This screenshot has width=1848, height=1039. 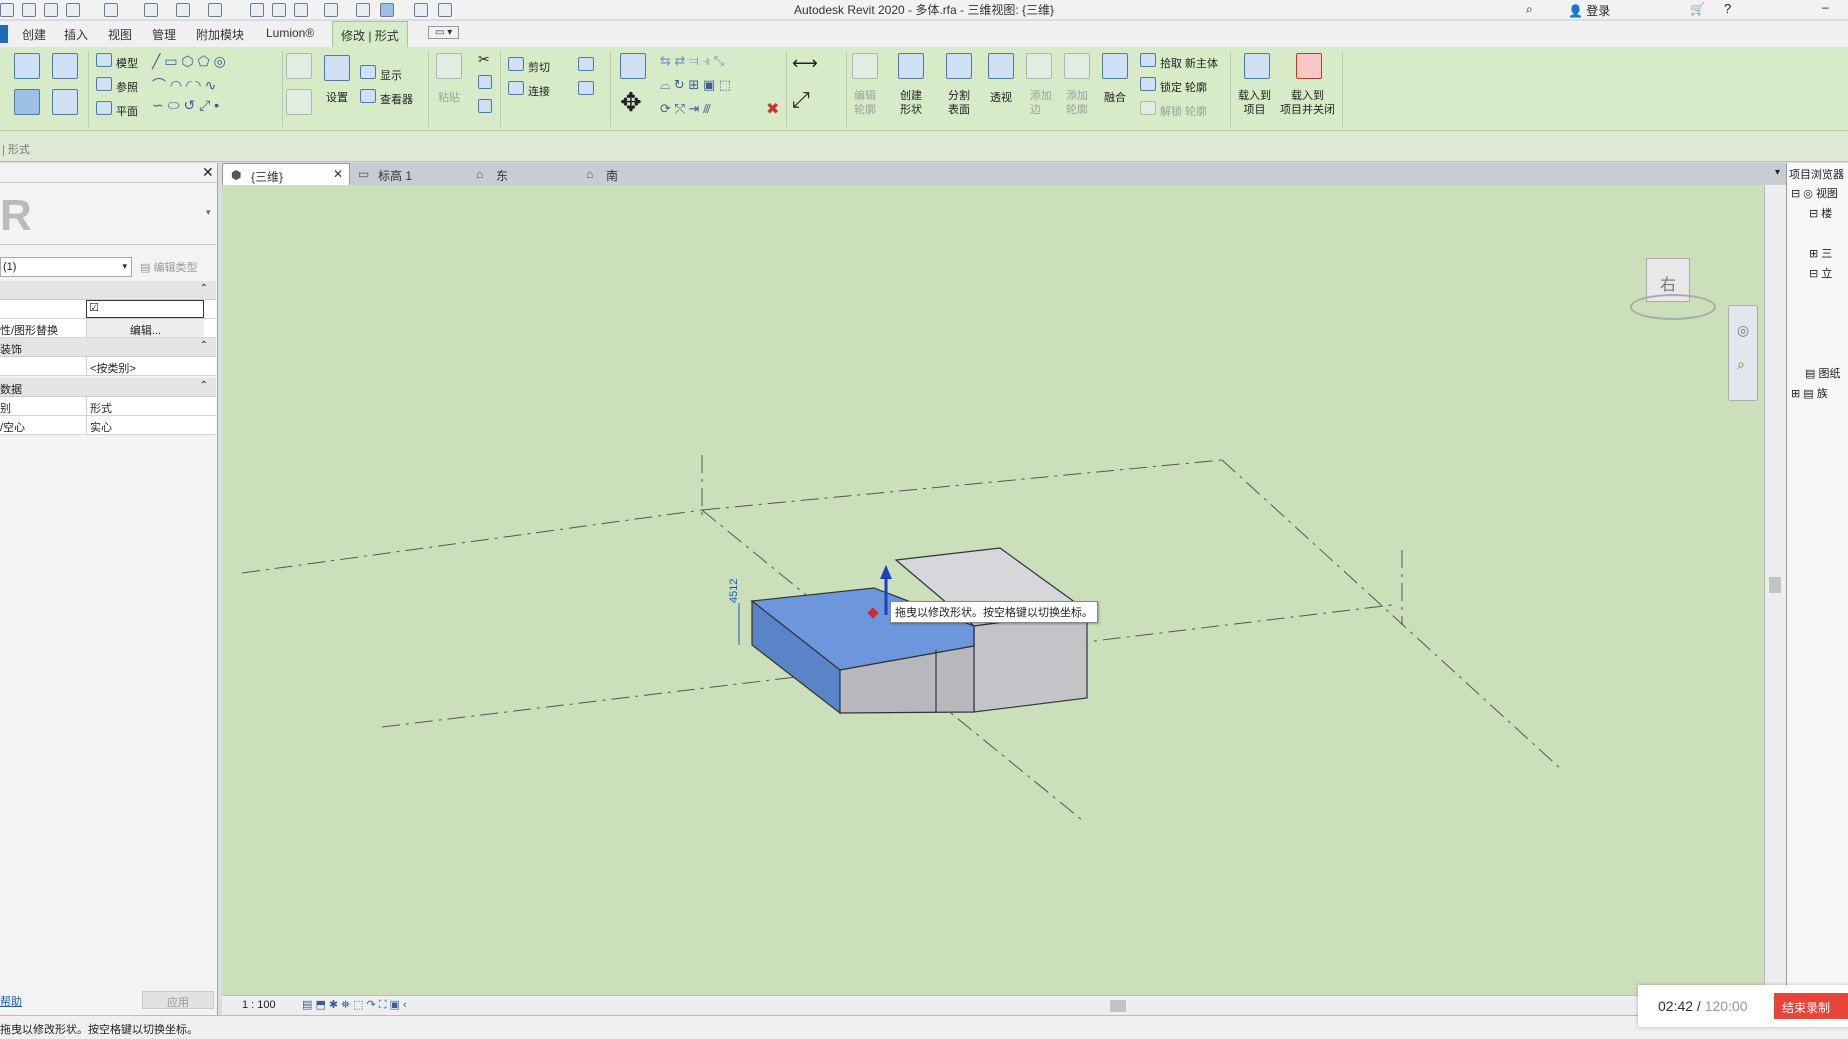 What do you see at coordinates (516, 64) in the screenshot?
I see `cut-geometry-icon` at bounding box center [516, 64].